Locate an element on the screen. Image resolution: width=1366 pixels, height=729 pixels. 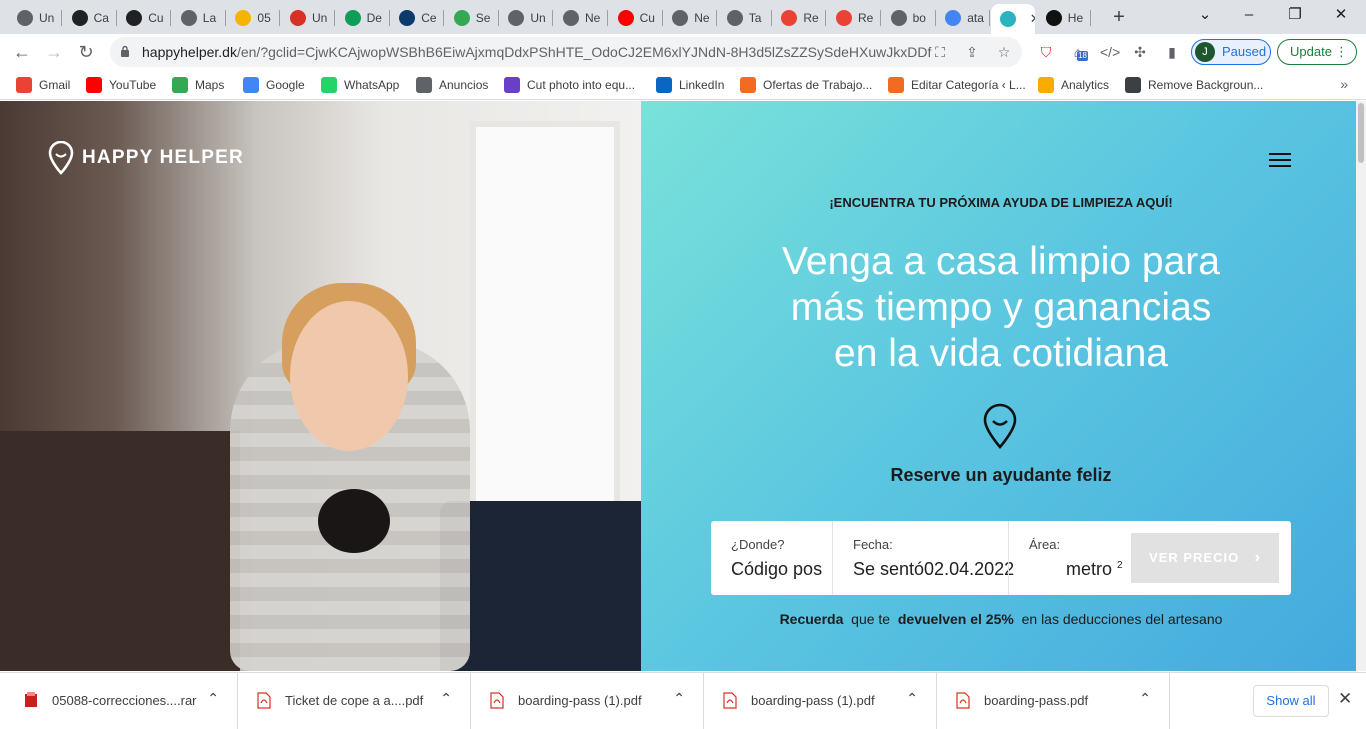
bookmark-item: LinkedIn is located at coordinates (690, 85).